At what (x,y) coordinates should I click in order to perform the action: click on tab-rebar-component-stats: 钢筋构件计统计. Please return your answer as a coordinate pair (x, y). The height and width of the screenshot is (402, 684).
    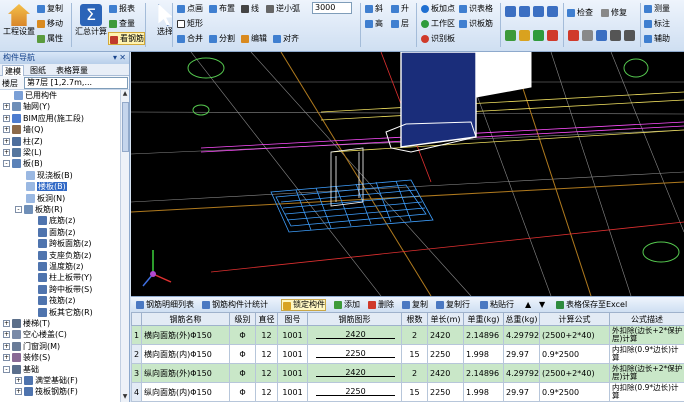
    Looking at the image, I should click on (234, 305).